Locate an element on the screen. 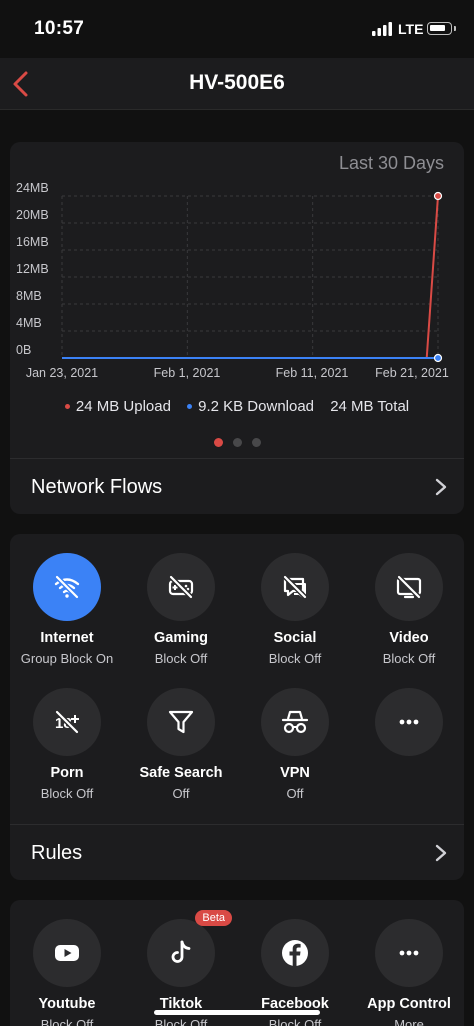  x-tick-label: Feb 11, 2021 is located at coordinates (312, 373).